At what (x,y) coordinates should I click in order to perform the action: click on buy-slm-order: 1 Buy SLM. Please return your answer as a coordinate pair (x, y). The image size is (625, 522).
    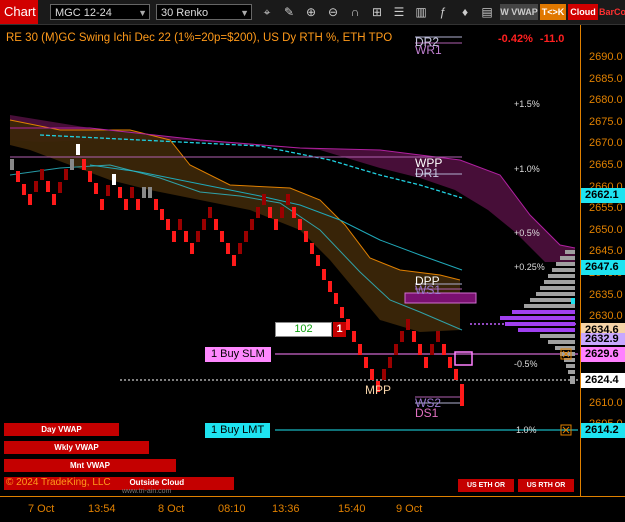
    Looking at the image, I should click on (238, 354).